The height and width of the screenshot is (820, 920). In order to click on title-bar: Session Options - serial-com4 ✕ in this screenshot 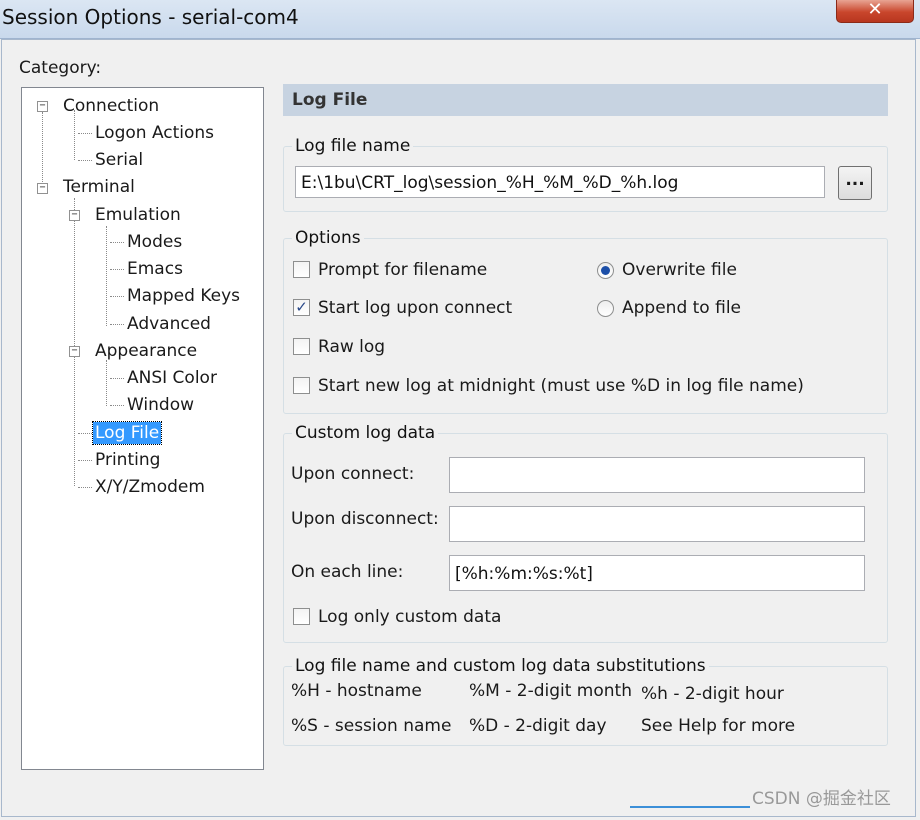, I will do `click(460, 19)`.